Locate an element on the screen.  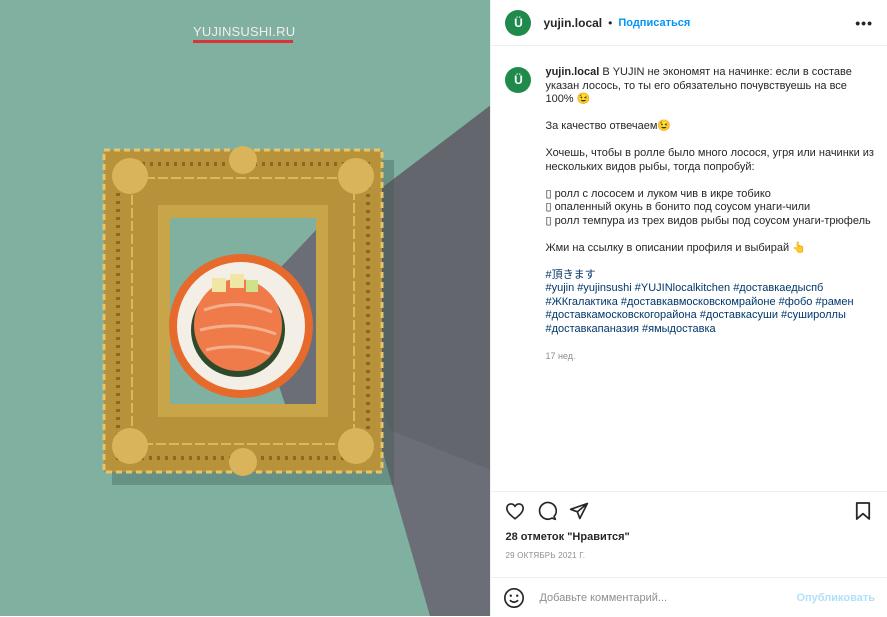
header-username: yujin.local is located at coordinates (572, 23).